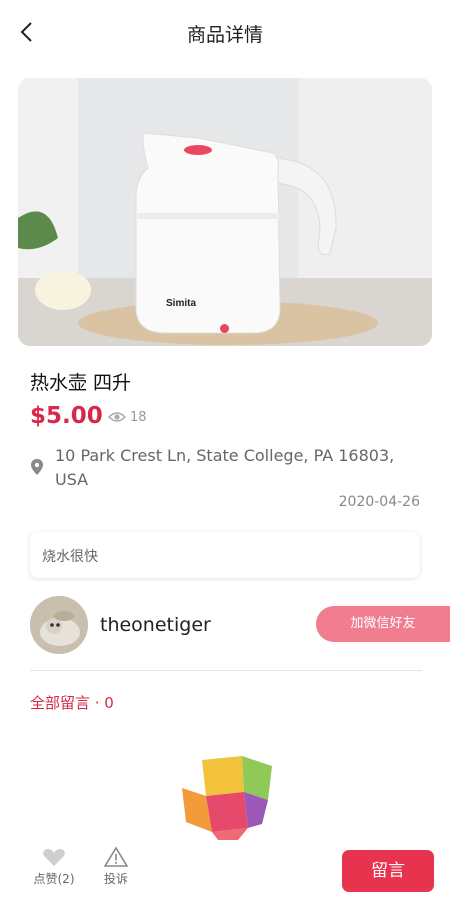  Describe the element at coordinates (72, 702) in the screenshot. I see `all-comments-label: 全部留言 · 0` at that location.